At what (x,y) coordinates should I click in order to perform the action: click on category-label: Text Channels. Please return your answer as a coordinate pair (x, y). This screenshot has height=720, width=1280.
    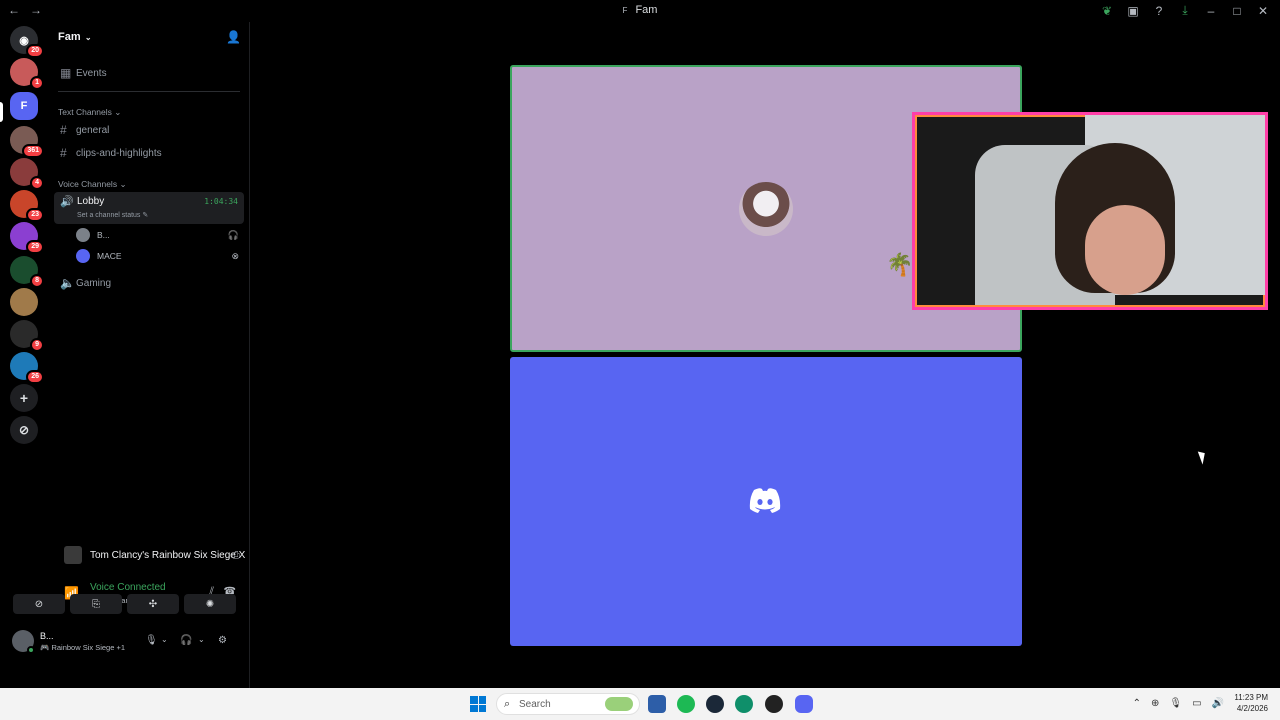
    Looking at the image, I should click on (85, 112).